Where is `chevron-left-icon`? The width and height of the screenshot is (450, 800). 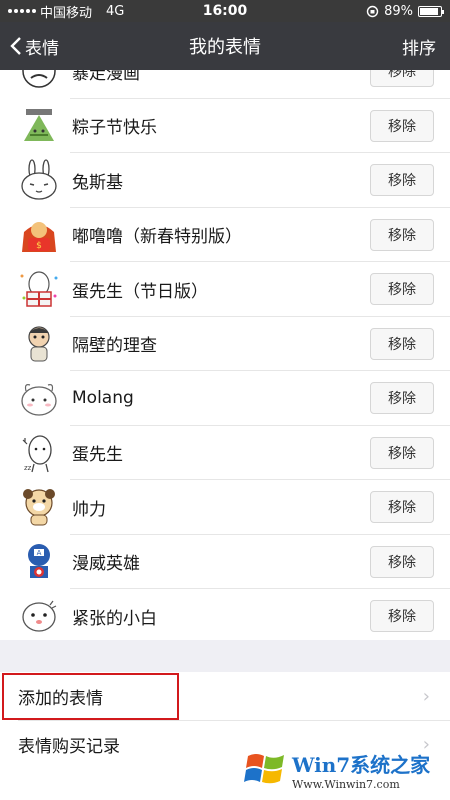 chevron-left-icon is located at coordinates (15, 46).